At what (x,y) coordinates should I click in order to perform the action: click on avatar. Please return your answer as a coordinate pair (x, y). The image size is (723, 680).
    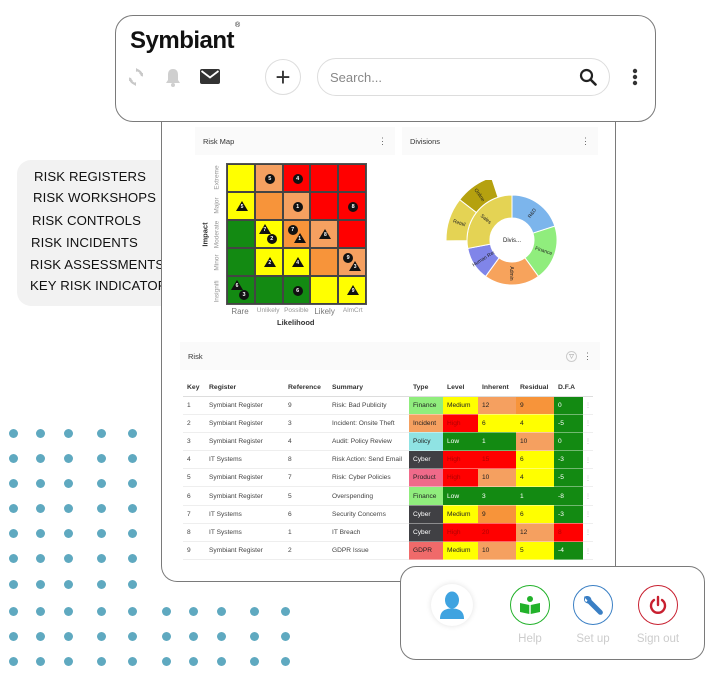
    Looking at the image, I should click on (452, 605).